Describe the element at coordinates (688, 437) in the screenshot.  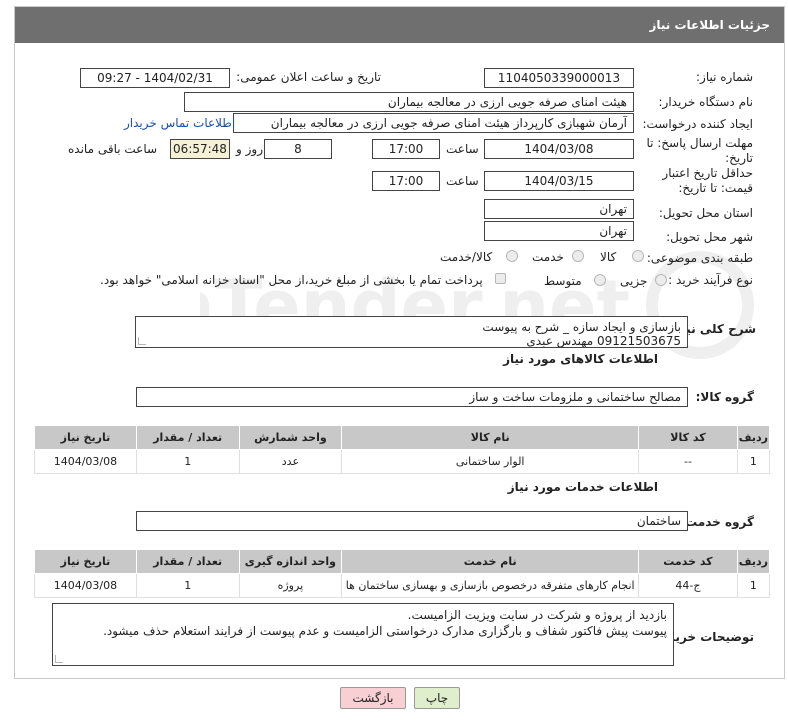
I see `goods-col-code: کد کالا` at that location.